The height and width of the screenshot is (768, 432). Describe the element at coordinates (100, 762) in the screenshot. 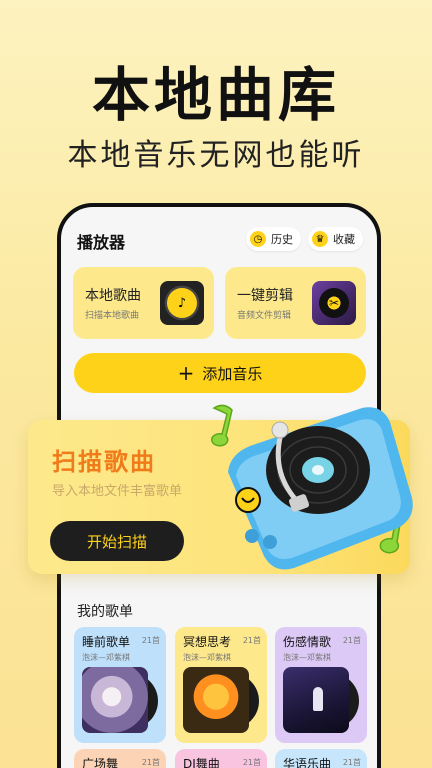

I see `playlist-name: 广场舞` at that location.